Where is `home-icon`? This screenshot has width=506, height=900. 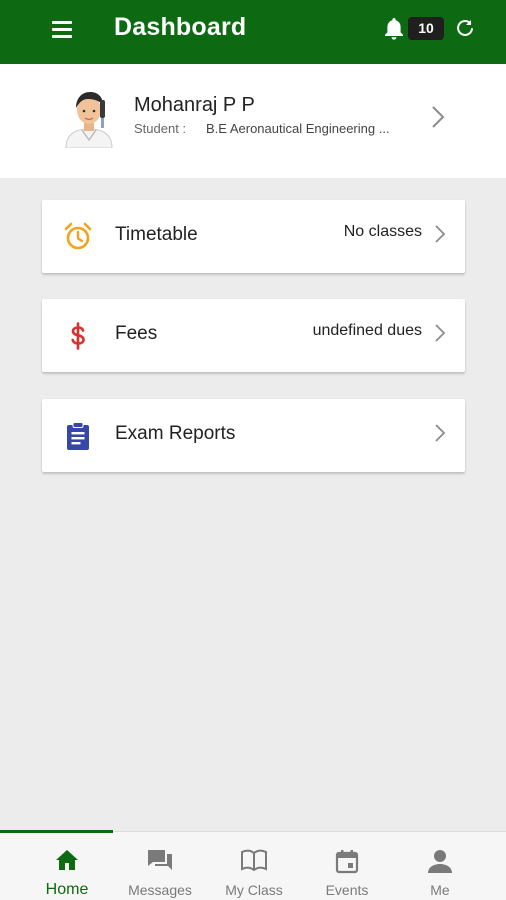 home-icon is located at coordinates (67, 860).